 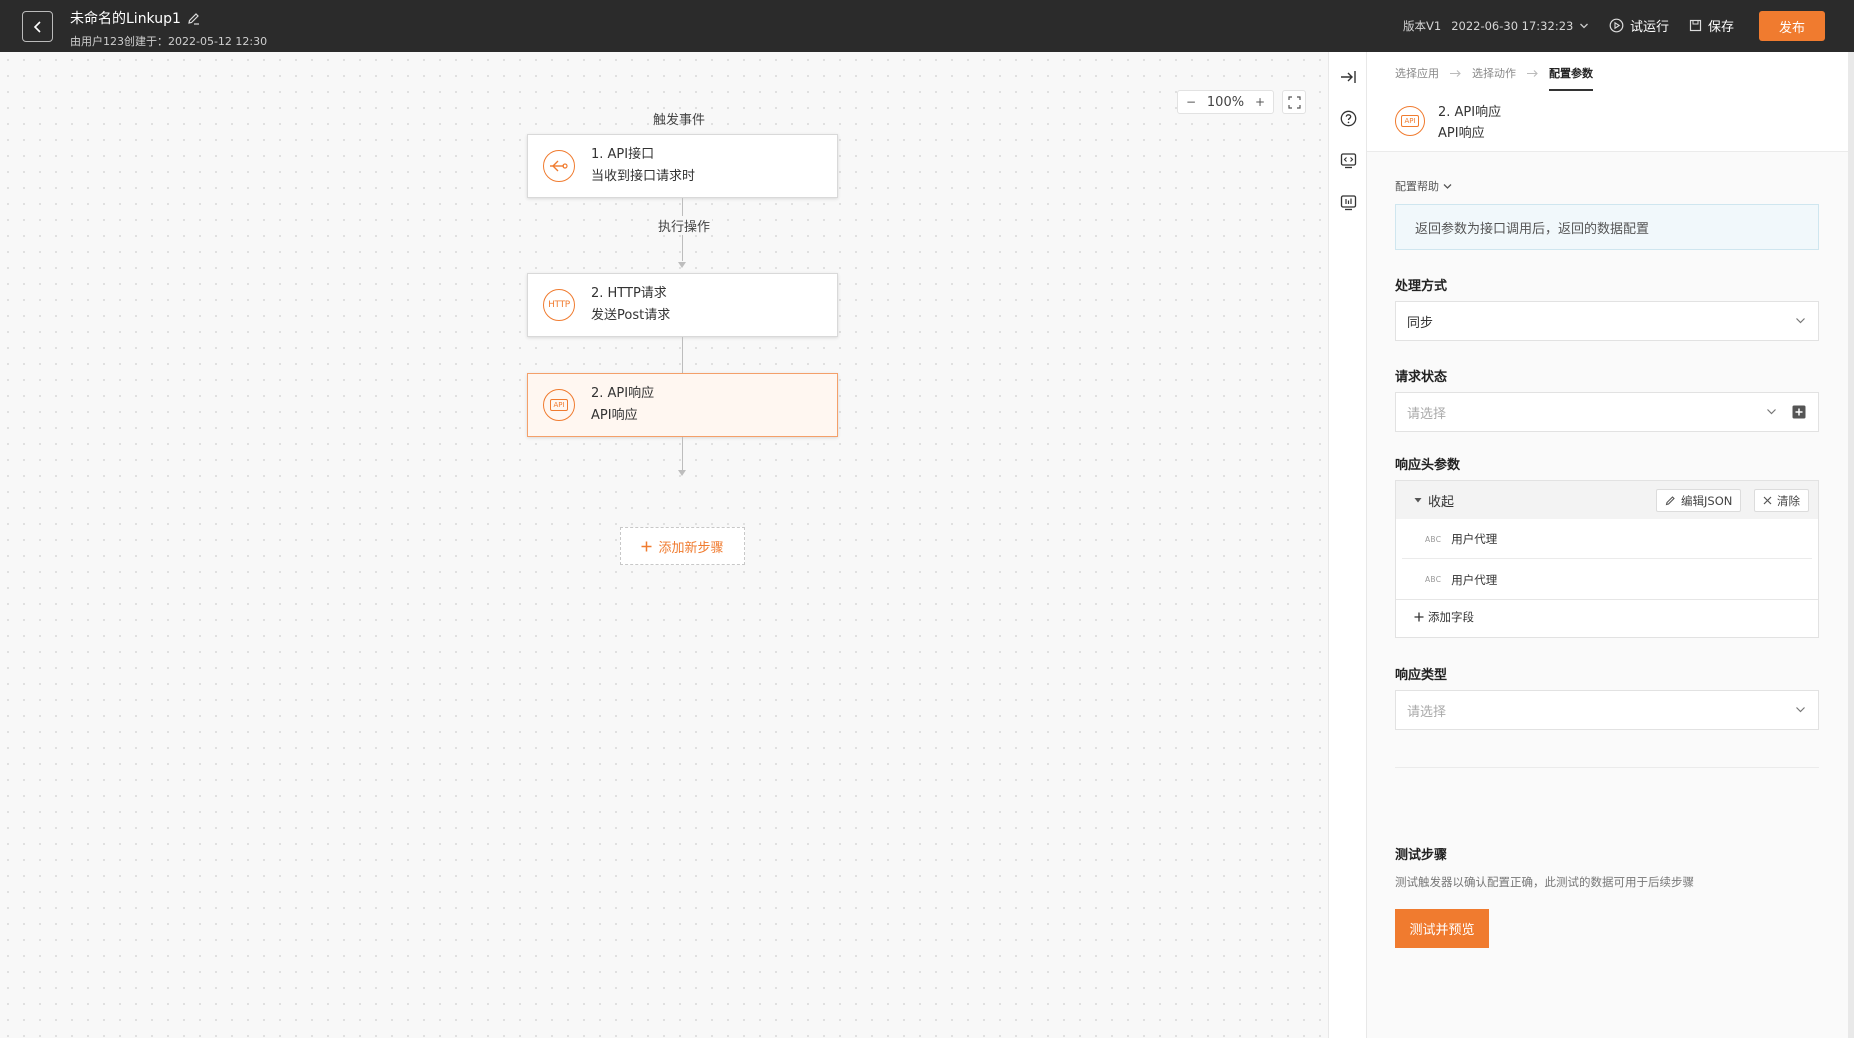 I want to click on node-desc: API响应, so click(x=614, y=415).